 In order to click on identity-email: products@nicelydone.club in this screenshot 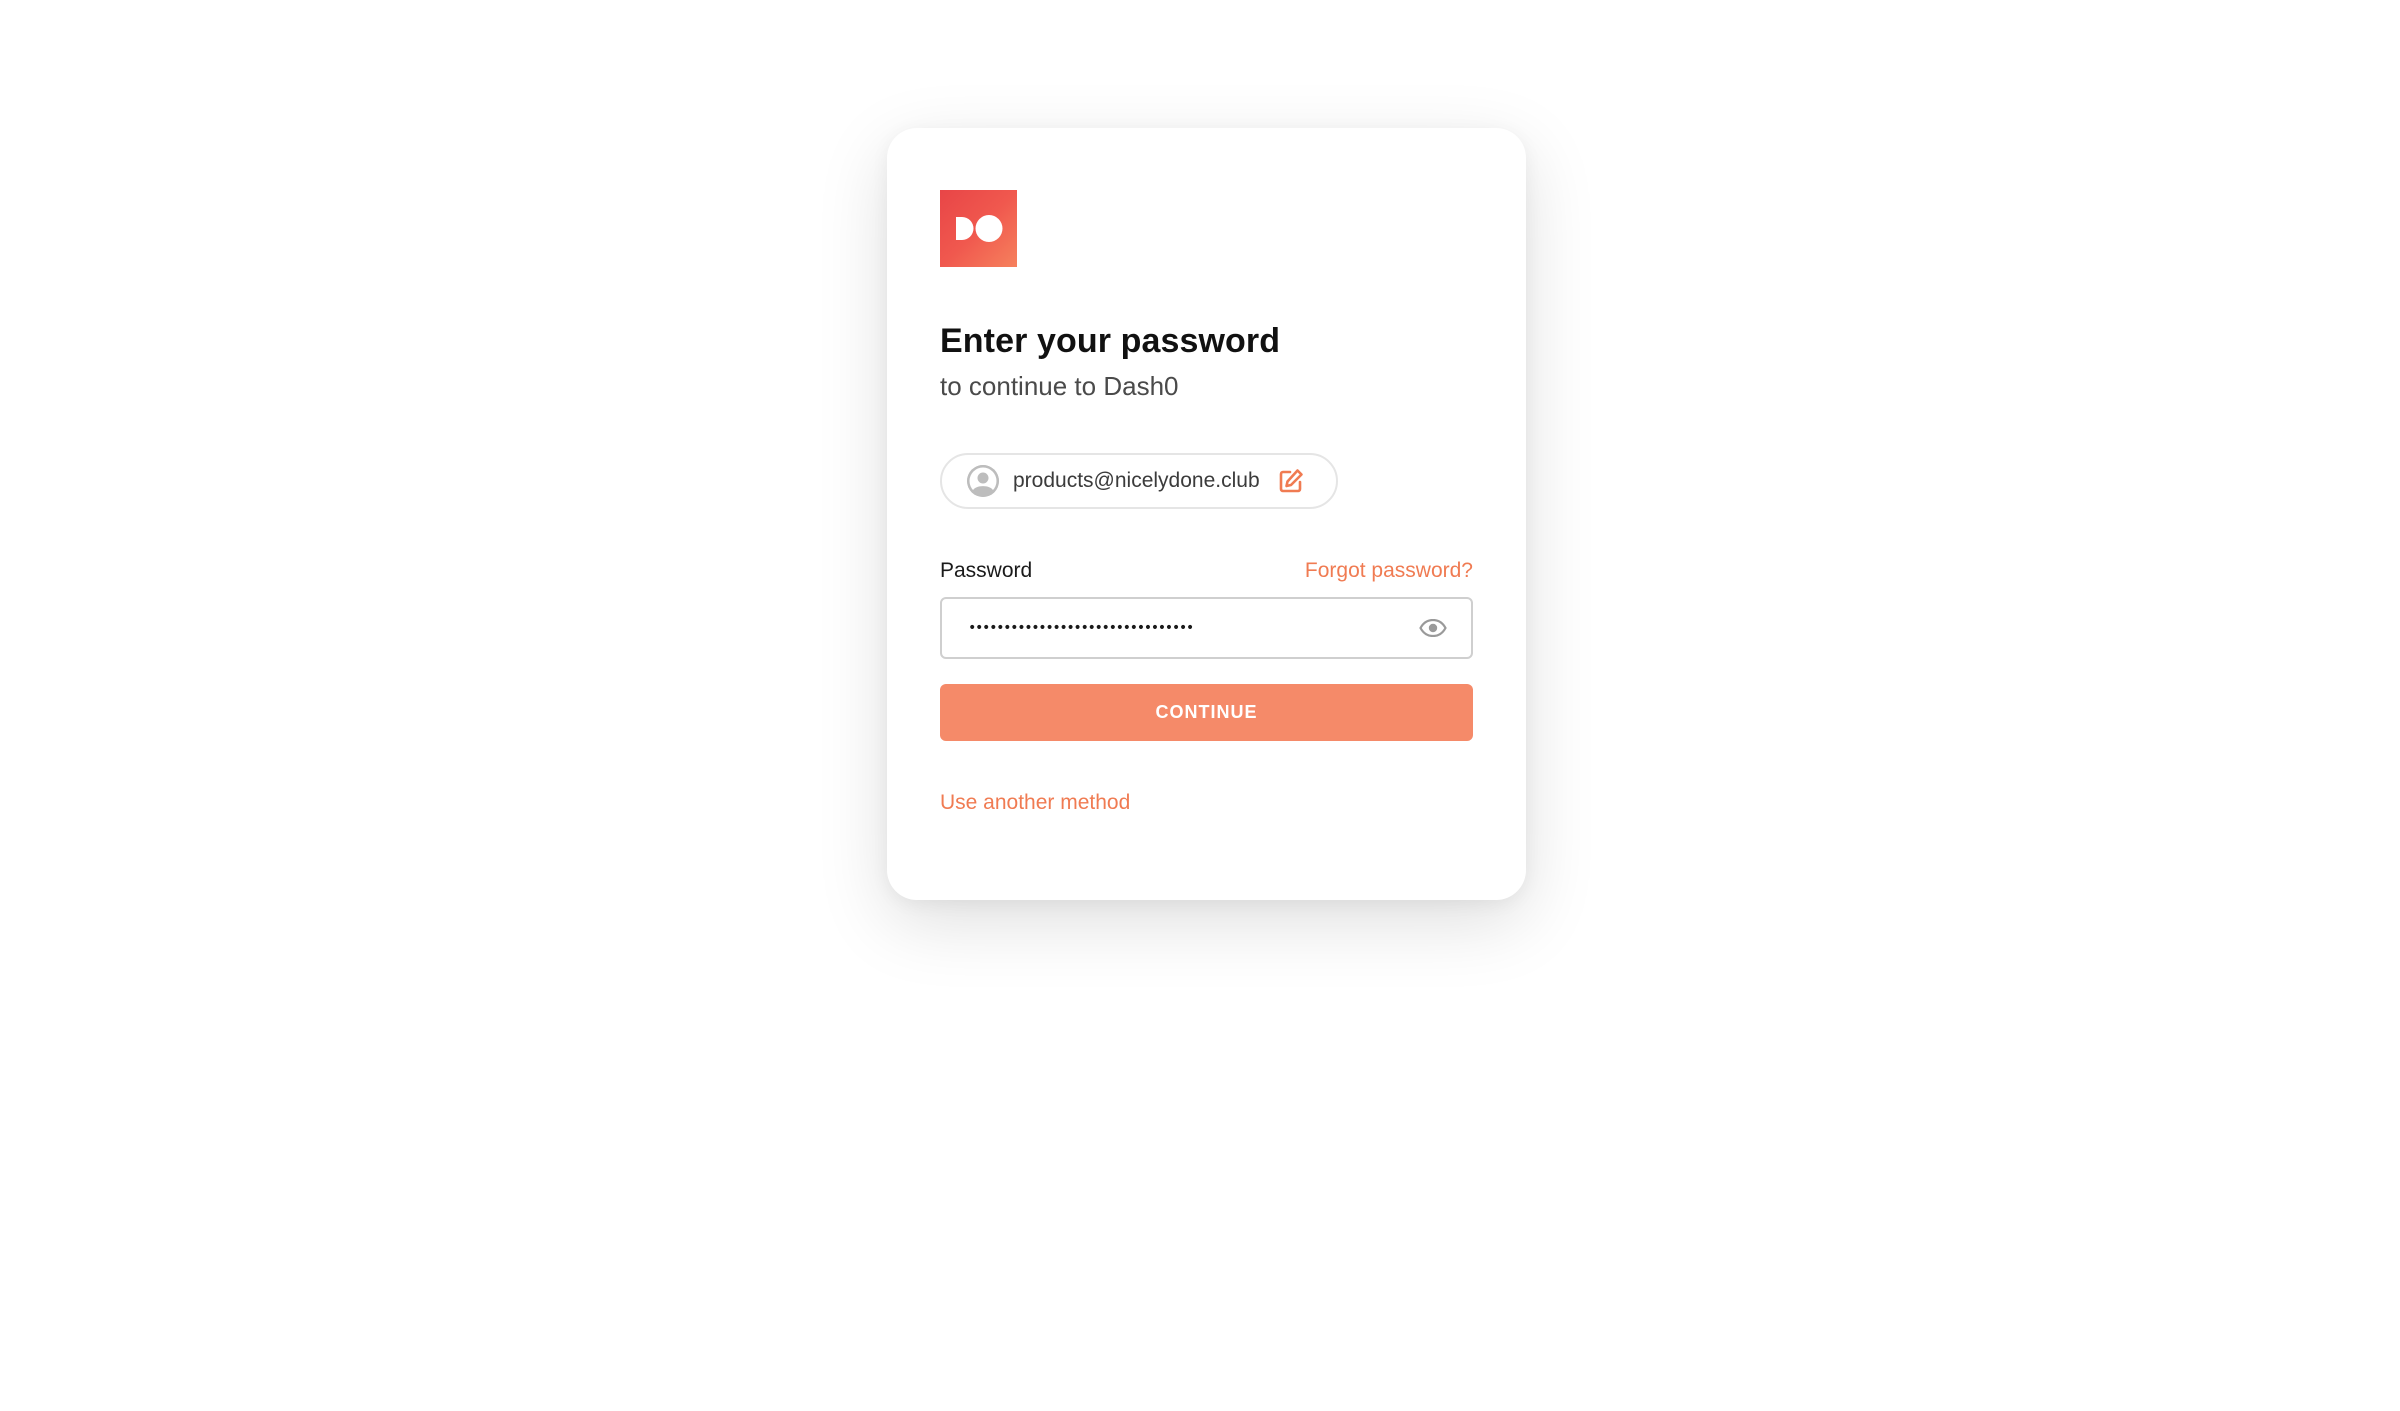, I will do `click(1136, 480)`.